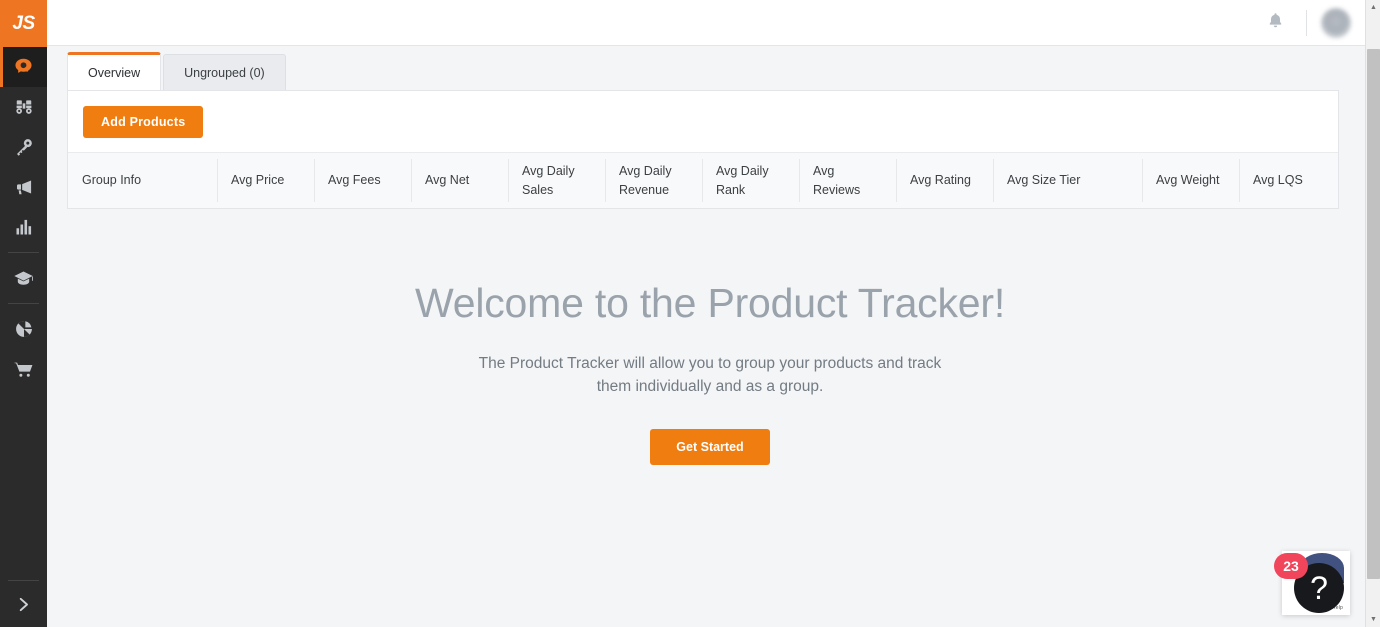 This screenshot has height=627, width=1380. I want to click on chevron-right-icon, so click(23, 607).